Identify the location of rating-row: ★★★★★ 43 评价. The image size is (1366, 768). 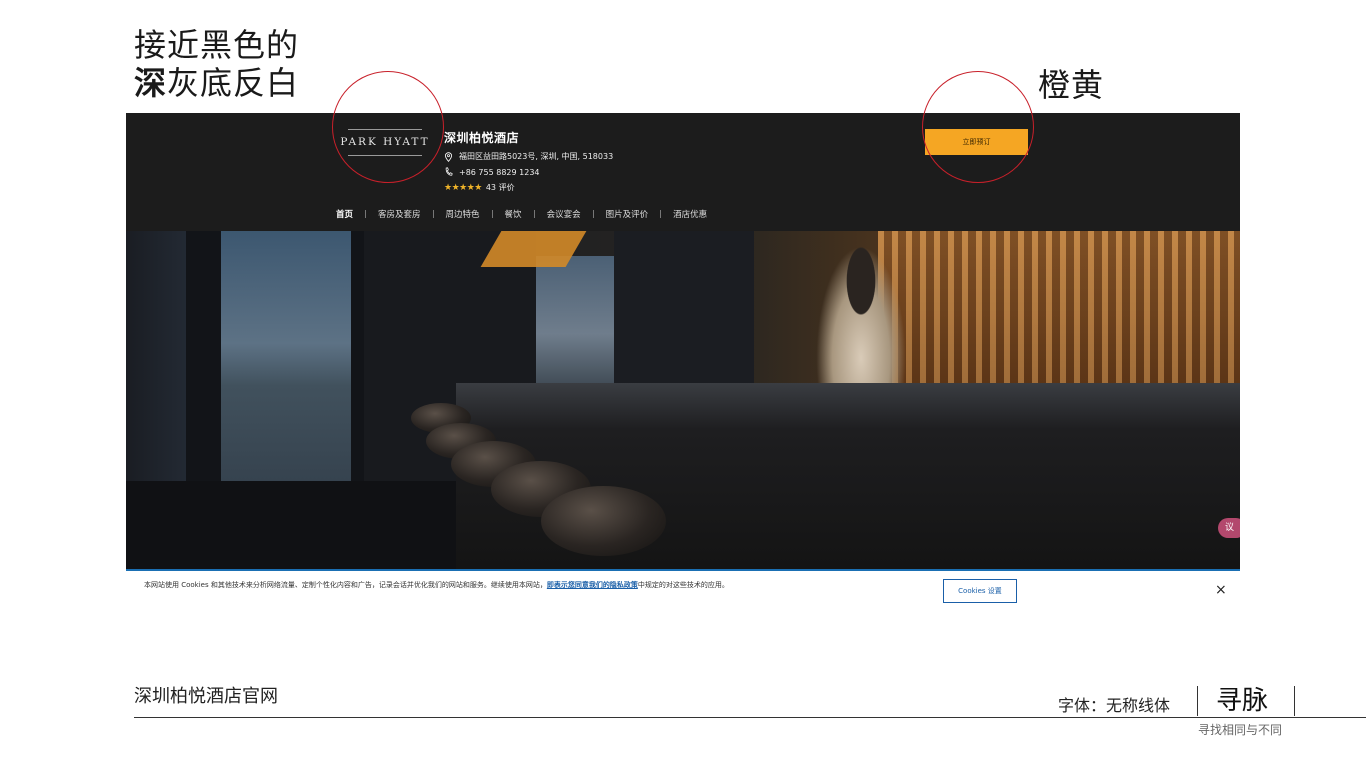
(528, 187).